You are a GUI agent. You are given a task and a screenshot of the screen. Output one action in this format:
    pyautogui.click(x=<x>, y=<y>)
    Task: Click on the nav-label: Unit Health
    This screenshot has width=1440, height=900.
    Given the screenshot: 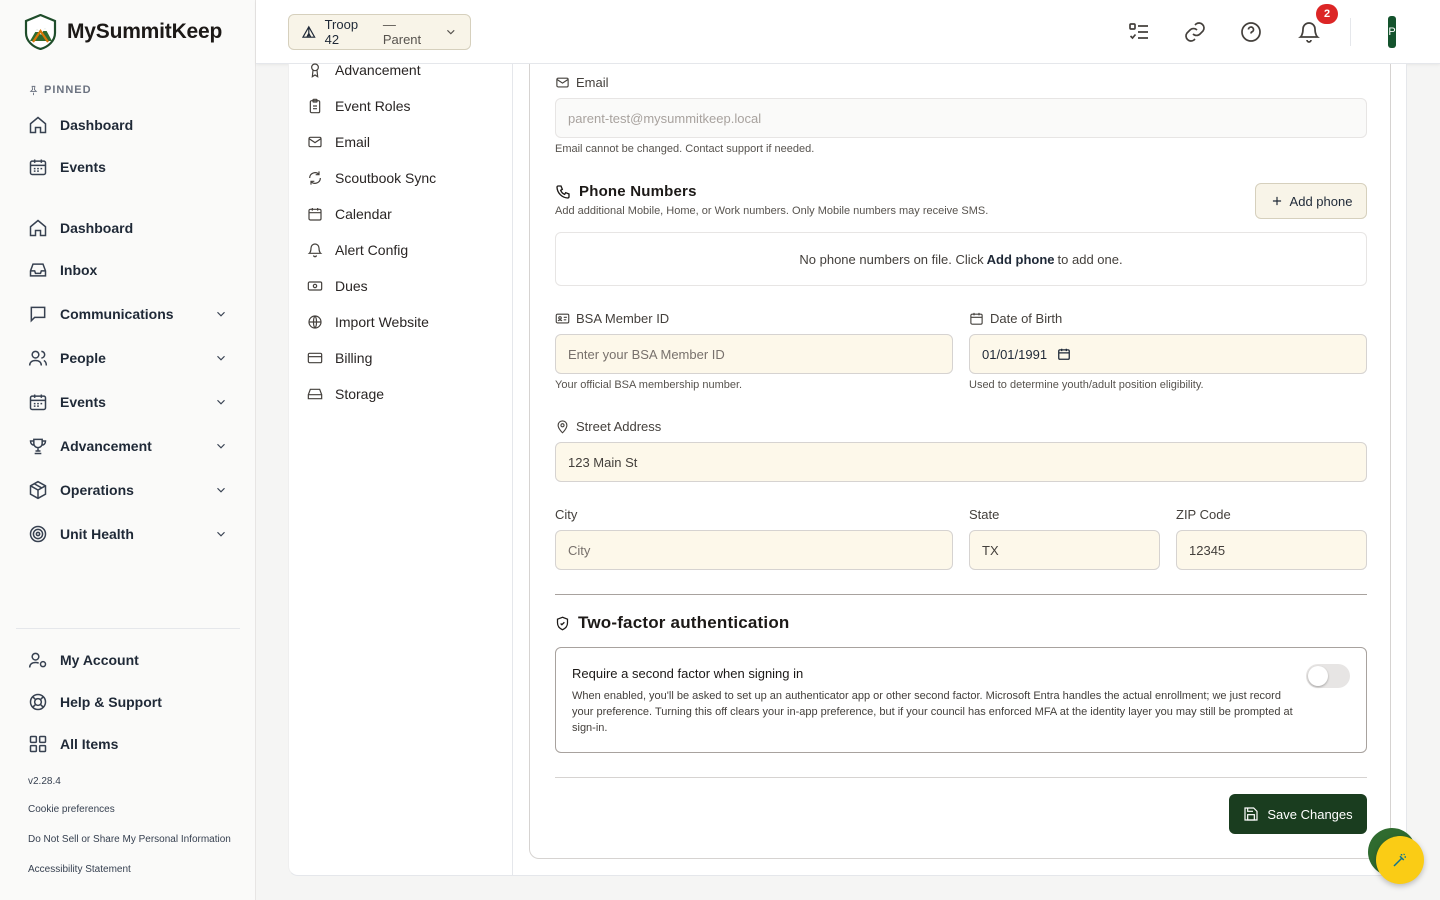 What is the action you would take?
    pyautogui.click(x=97, y=534)
    